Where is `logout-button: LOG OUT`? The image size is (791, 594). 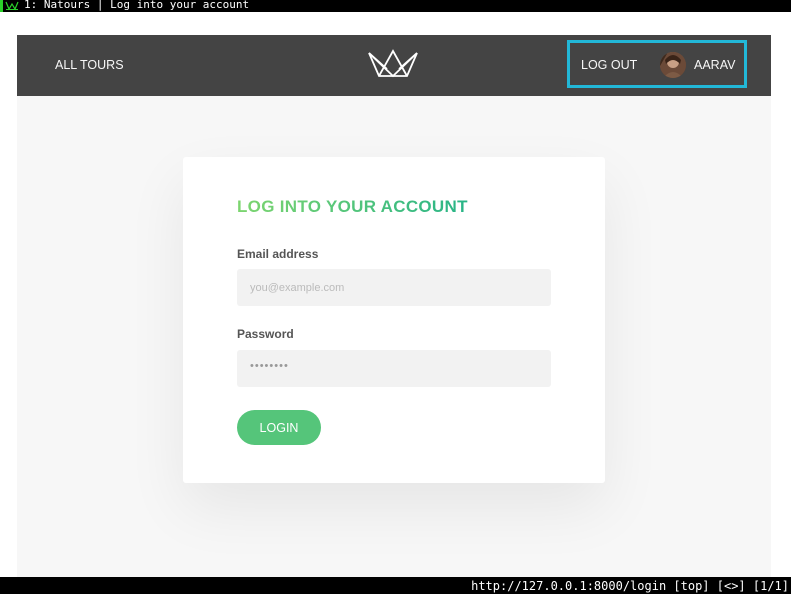
logout-button: LOG OUT is located at coordinates (609, 65).